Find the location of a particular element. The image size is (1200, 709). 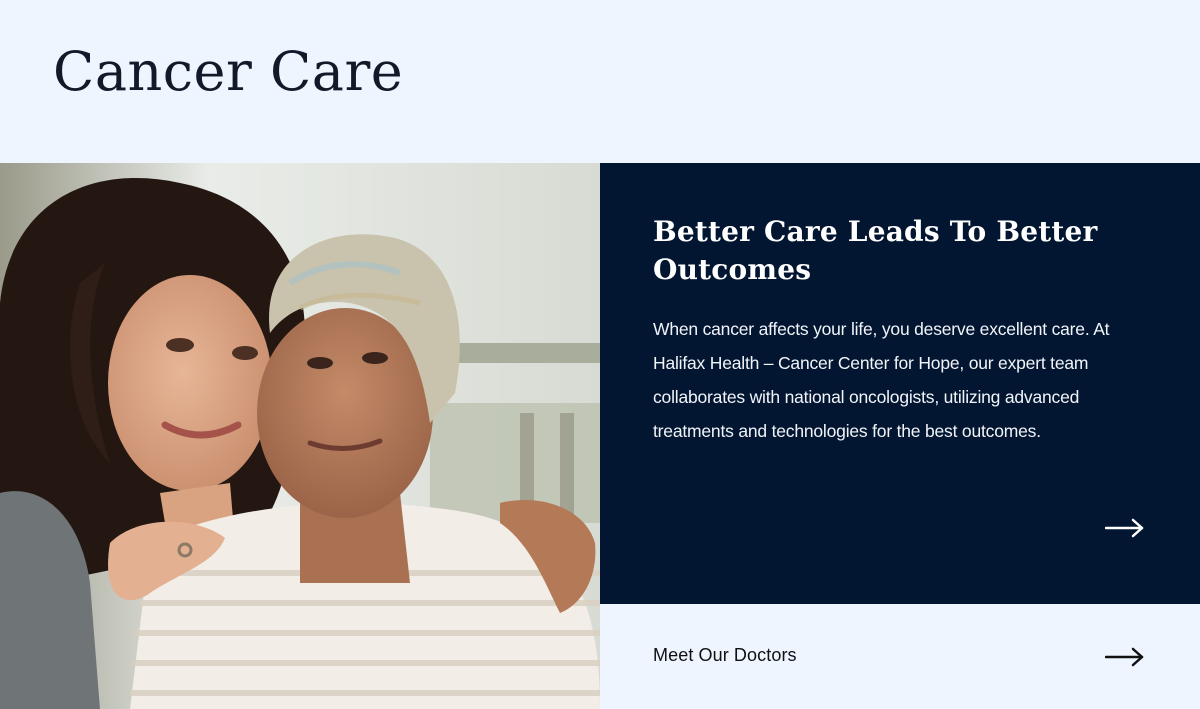

page-title: Cancer Care is located at coordinates (228, 71).